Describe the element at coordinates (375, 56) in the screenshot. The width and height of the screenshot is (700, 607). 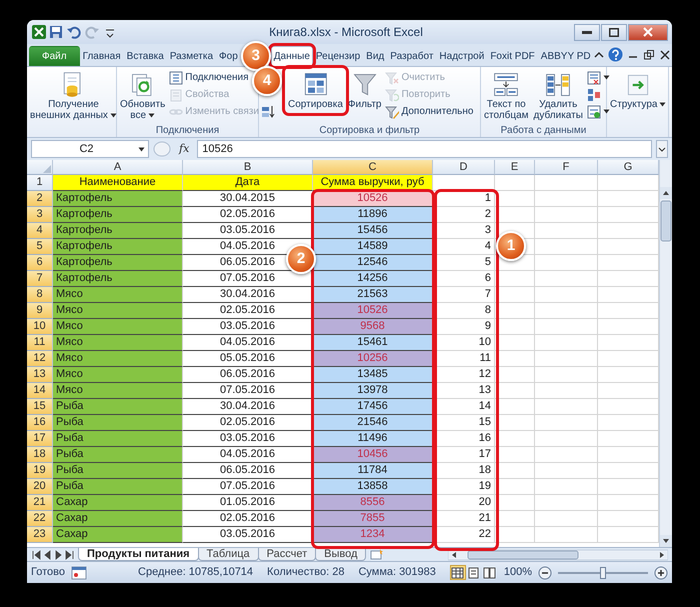
I see `ribbon-tab: Вид` at that location.